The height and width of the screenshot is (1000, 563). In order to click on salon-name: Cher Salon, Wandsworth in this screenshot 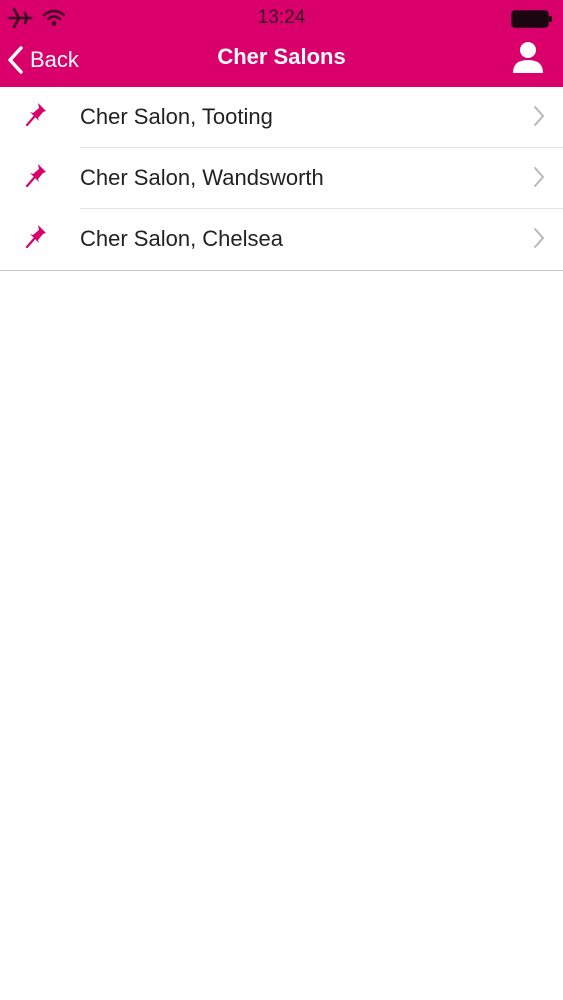, I will do `click(202, 177)`.